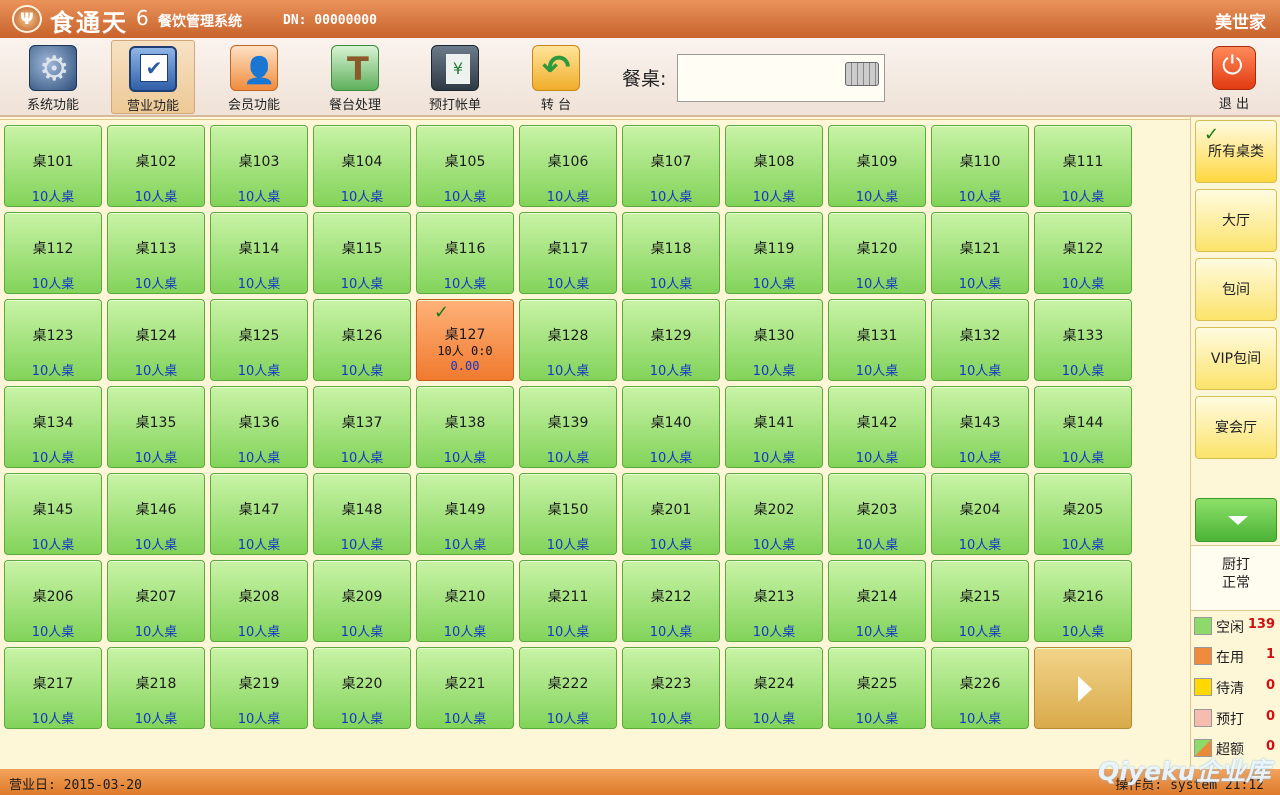  What do you see at coordinates (877, 253) in the screenshot?
I see `table-tile: 桌120 10人桌` at bounding box center [877, 253].